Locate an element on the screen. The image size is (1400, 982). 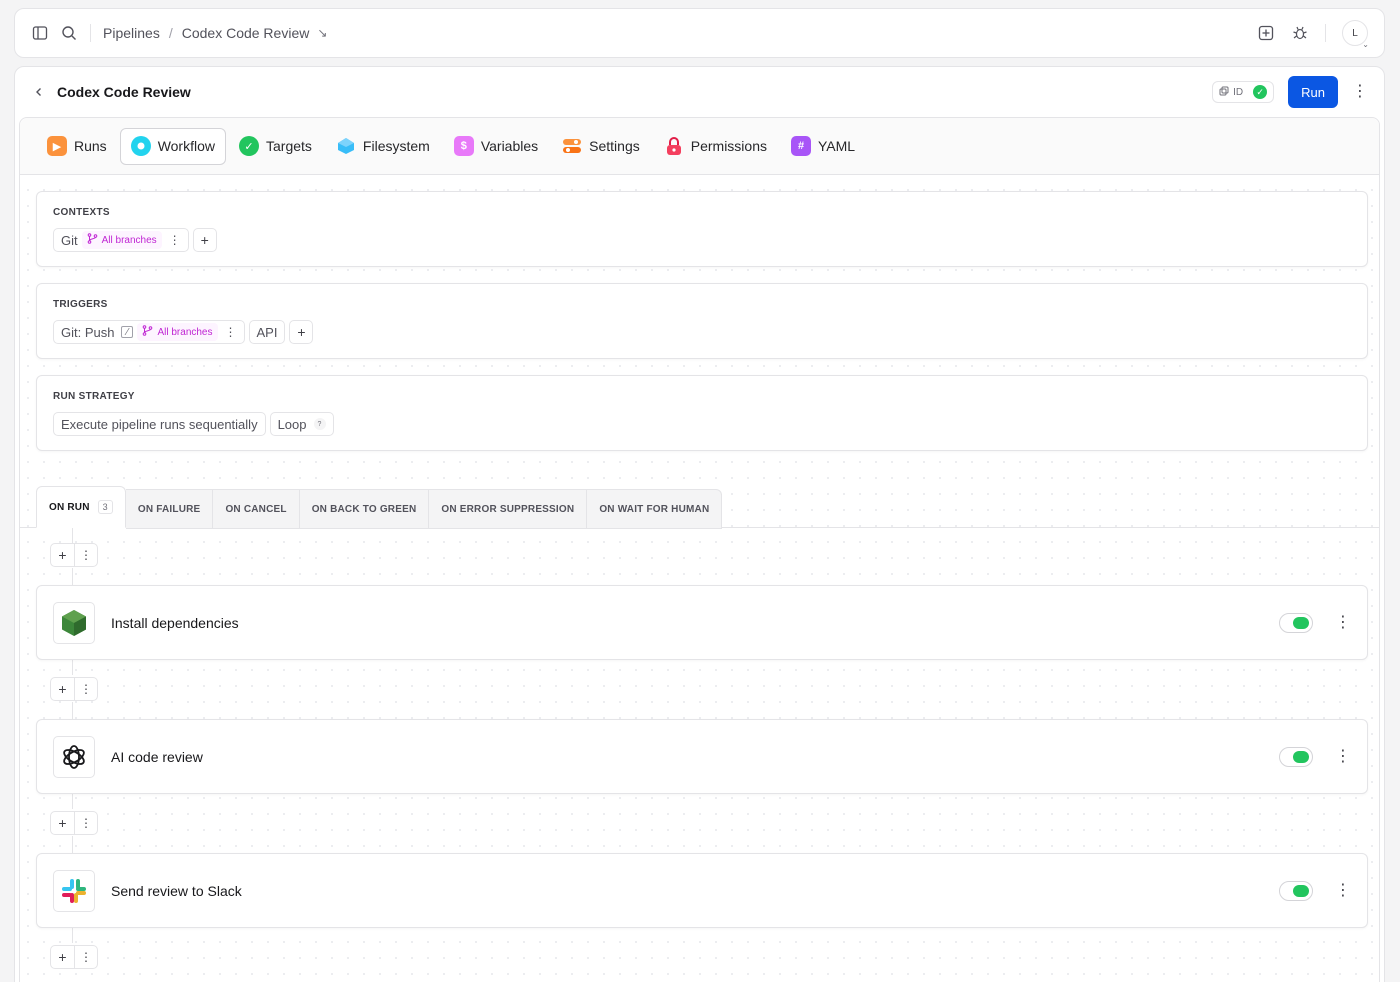
avatar: L ⌄ is located at coordinates (1355, 34).